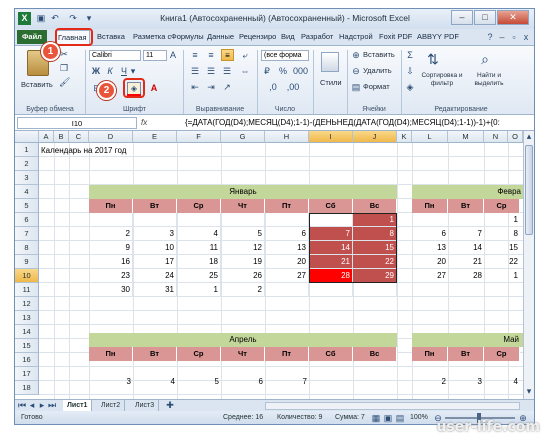  I want to click on january-weekday-6: Сб, so click(331, 206).